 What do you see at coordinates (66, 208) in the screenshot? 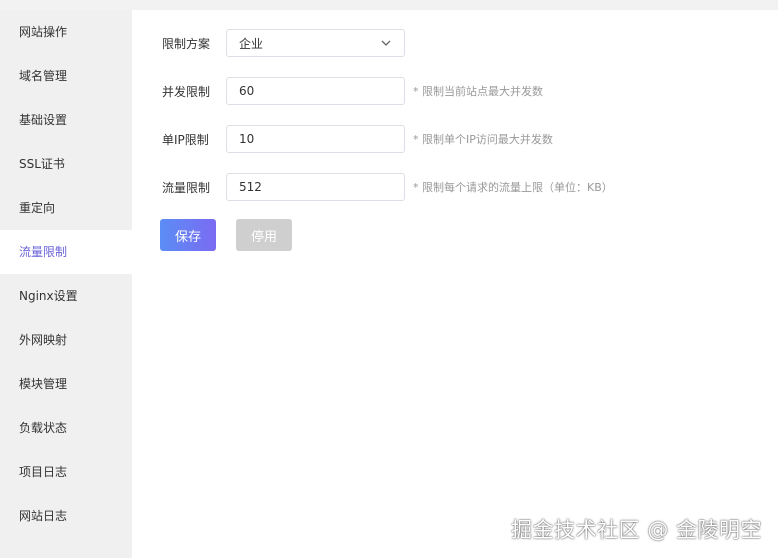
I see `sidebar-item-redirect: 重定向` at bounding box center [66, 208].